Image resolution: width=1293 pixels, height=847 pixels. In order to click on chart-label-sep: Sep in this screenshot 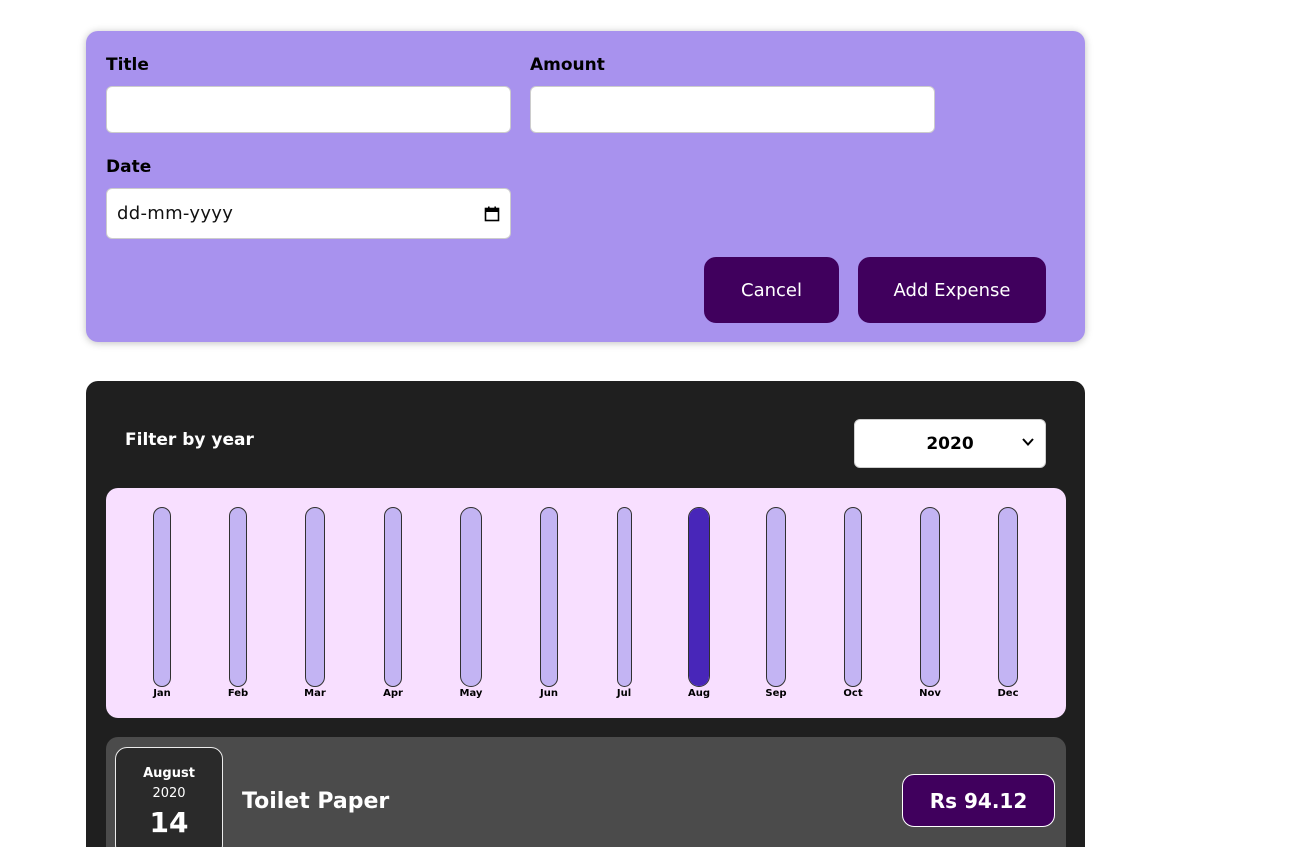, I will do `click(776, 693)`.